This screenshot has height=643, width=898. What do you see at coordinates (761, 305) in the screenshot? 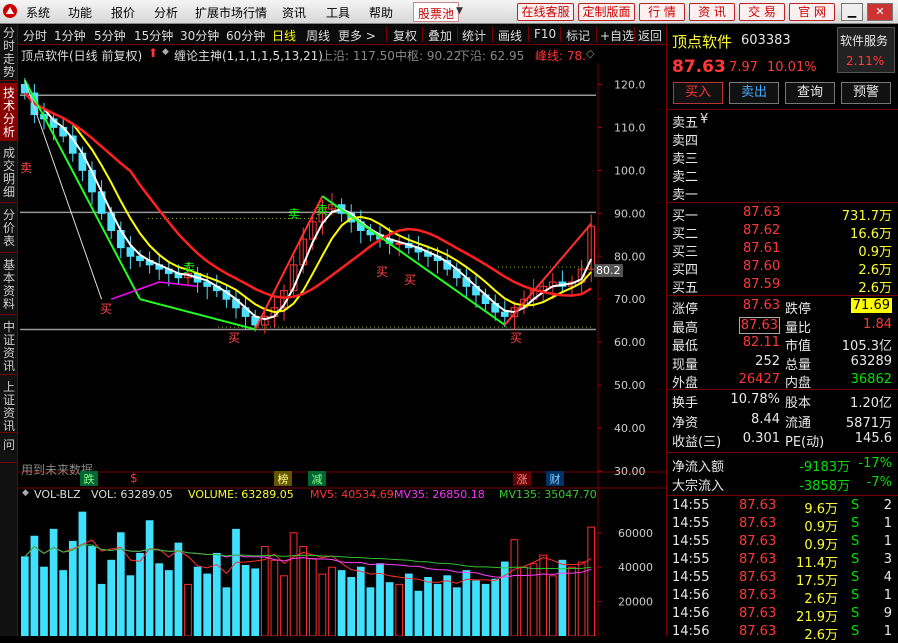
I see `quote-value: 87.63` at bounding box center [761, 305].